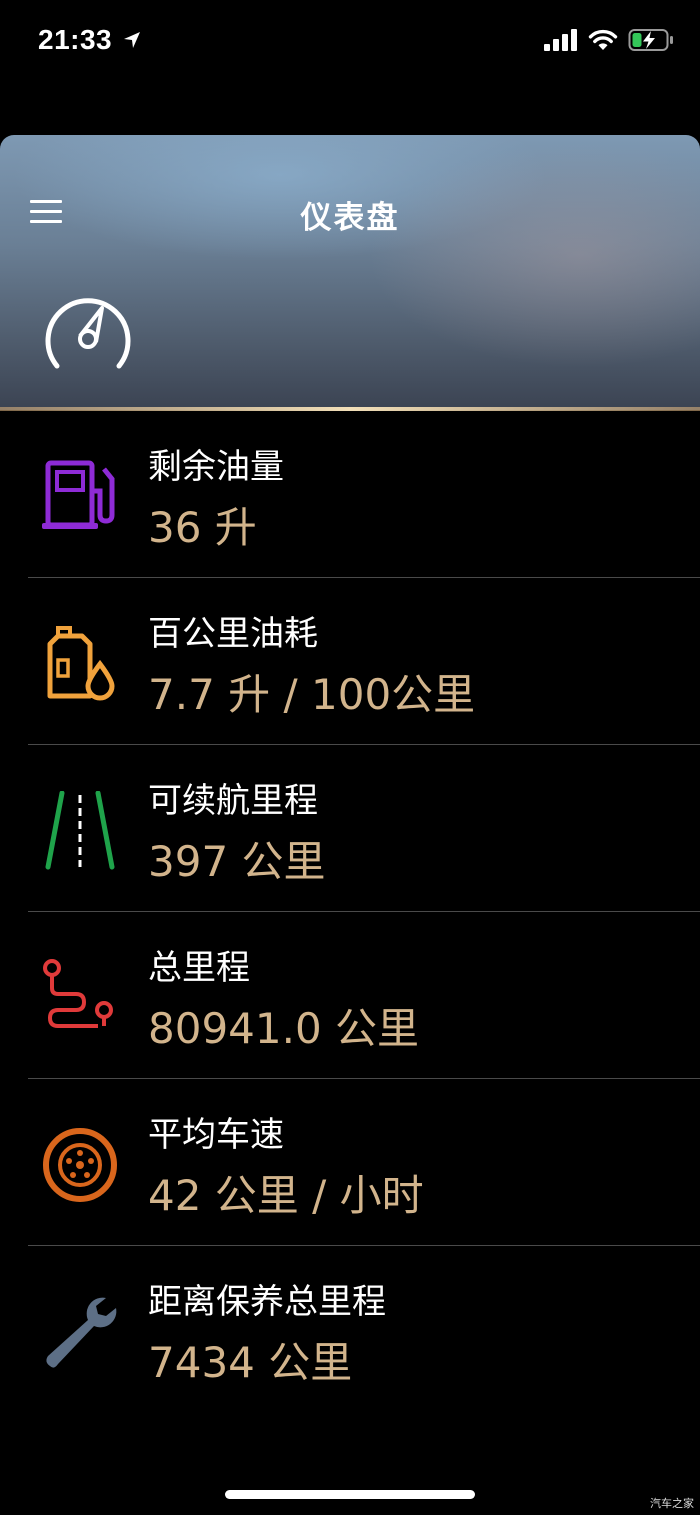 This screenshot has width=700, height=1515. What do you see at coordinates (312, 694) in the screenshot?
I see `metric-value: 7.7 升 / 100公里` at bounding box center [312, 694].